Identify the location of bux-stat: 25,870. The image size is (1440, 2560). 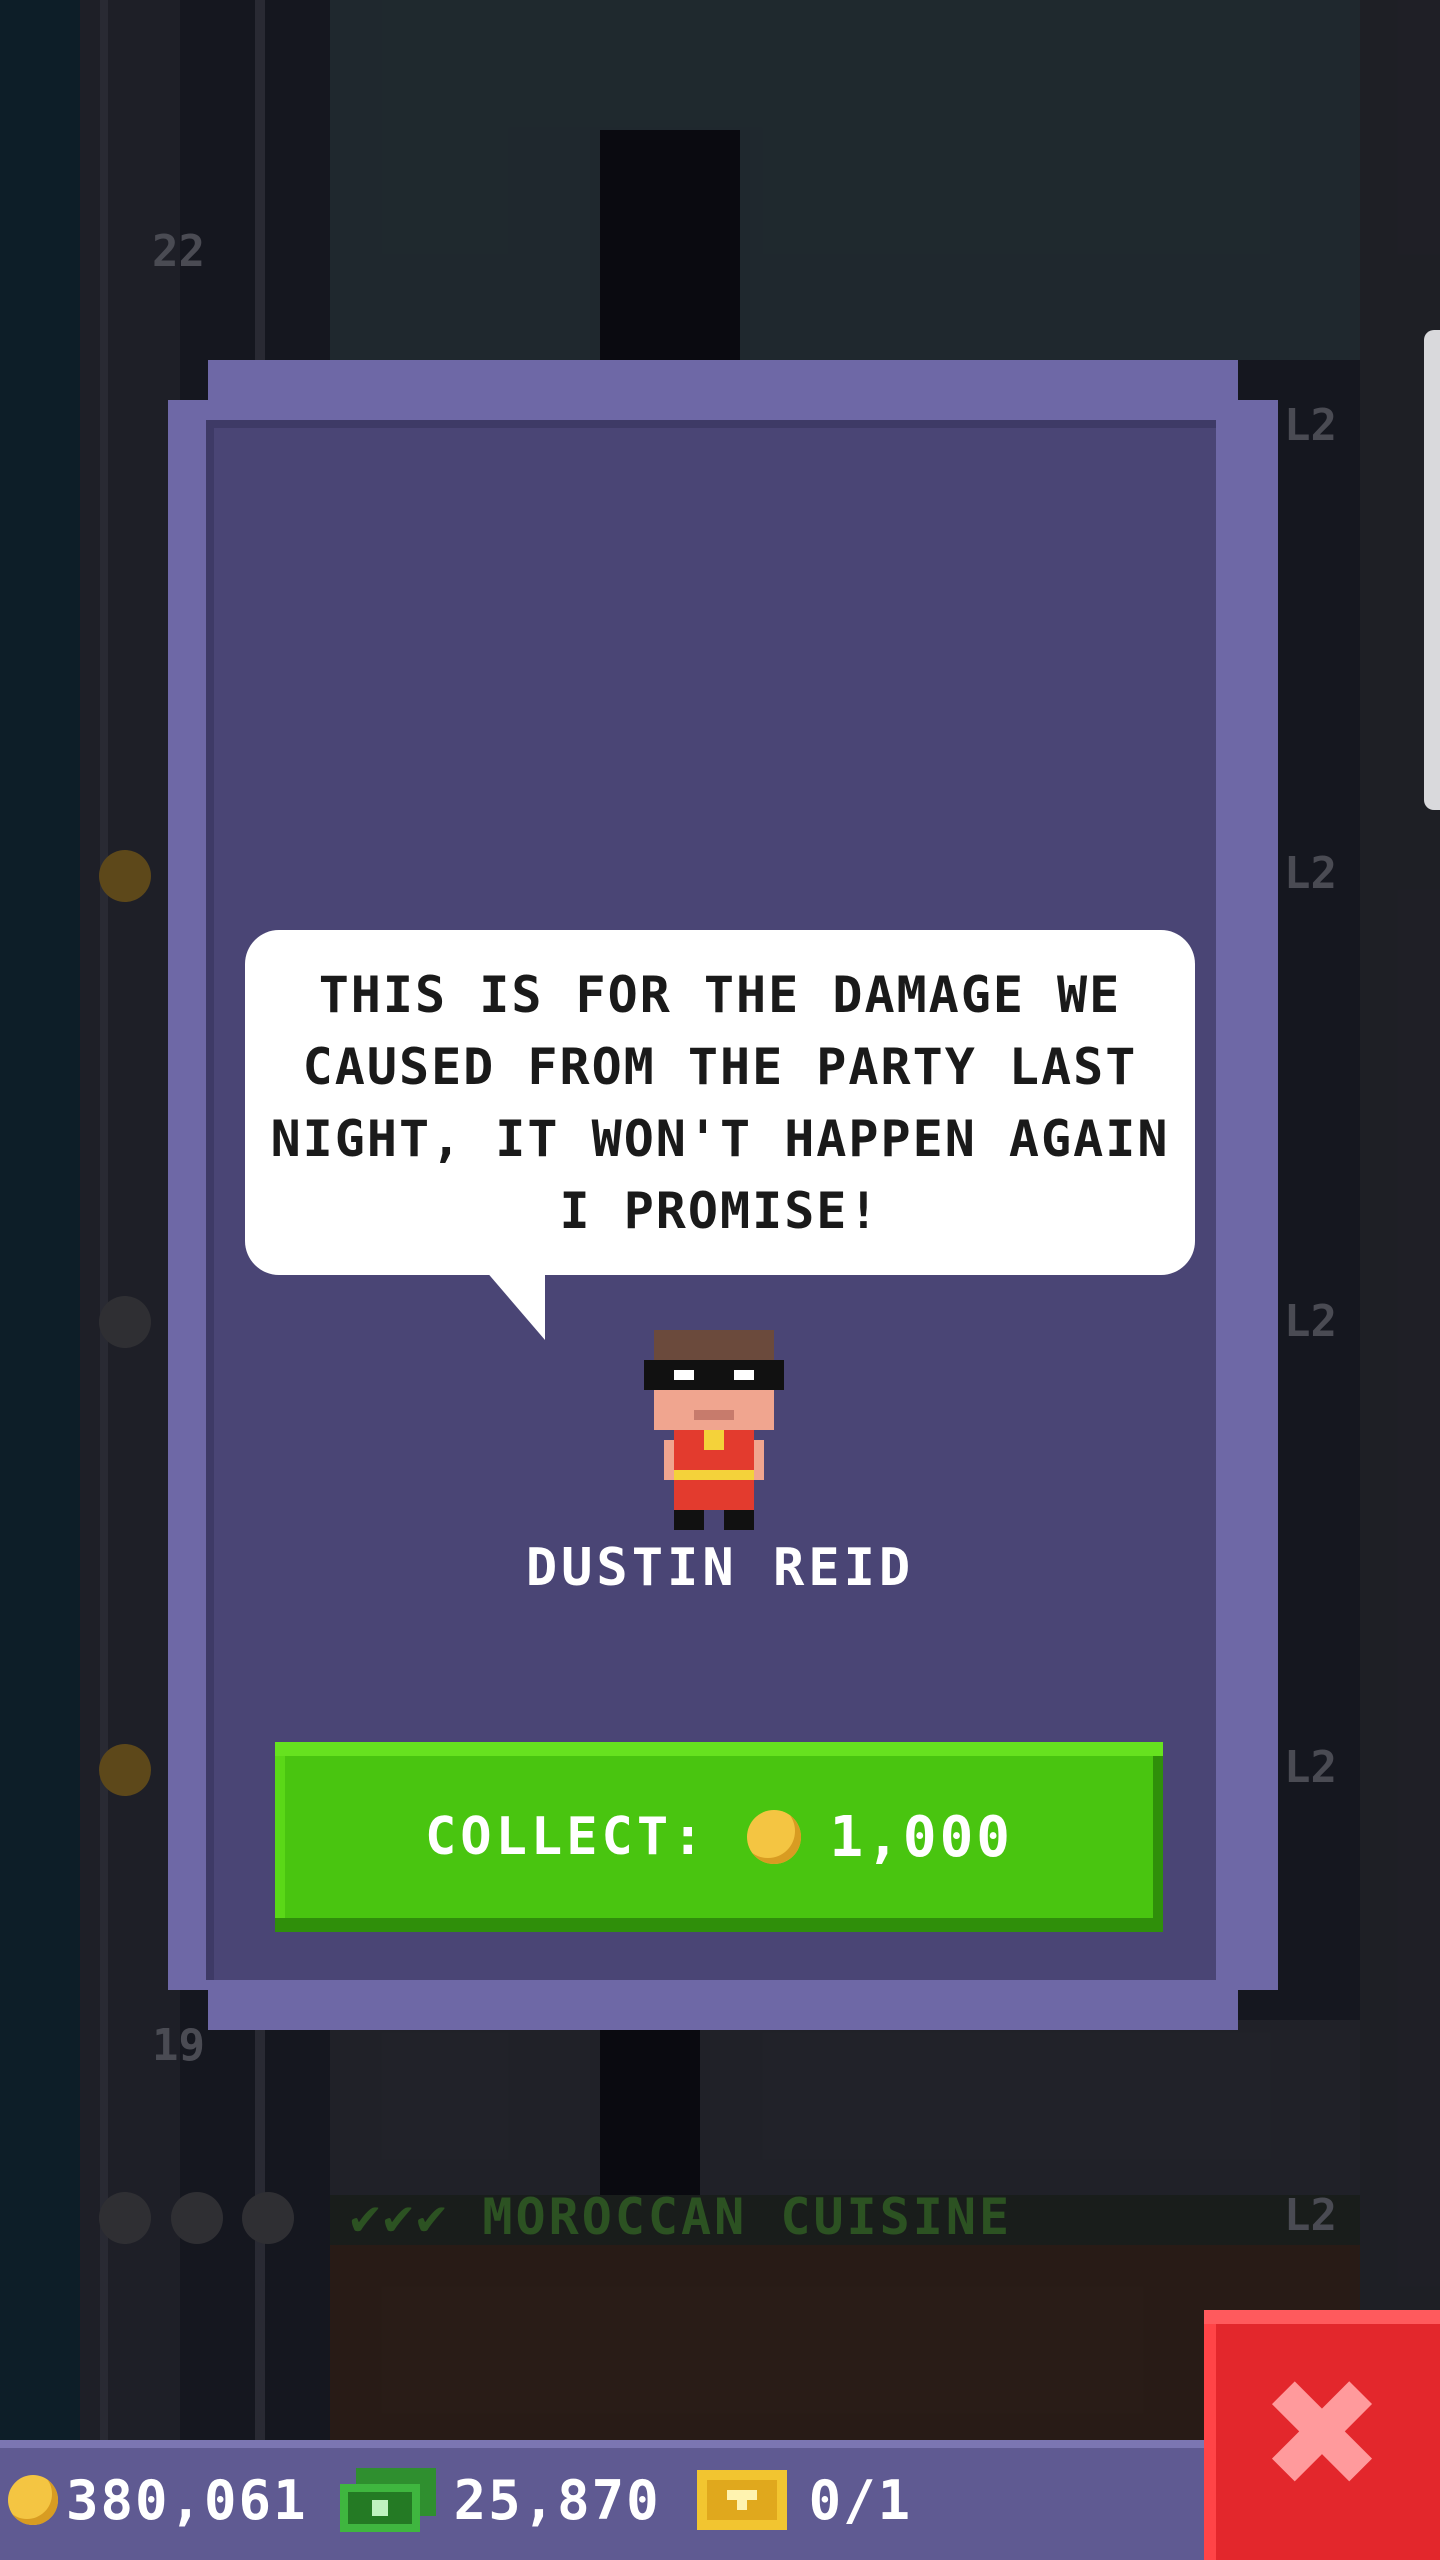
(500, 2500).